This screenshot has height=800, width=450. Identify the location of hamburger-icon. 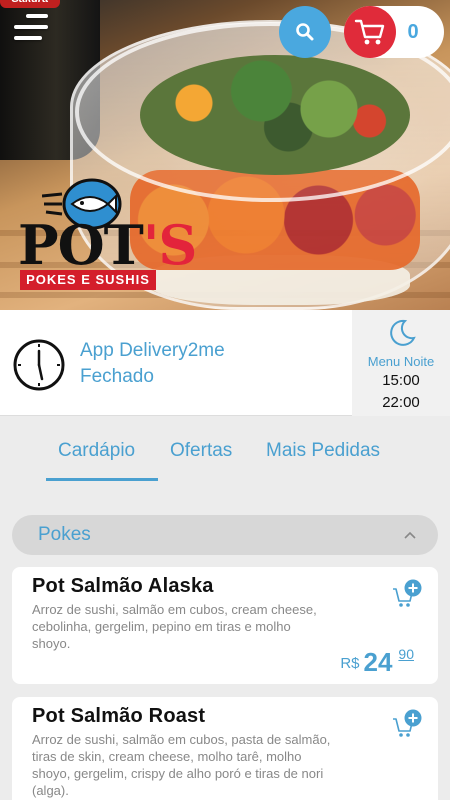
(31, 31).